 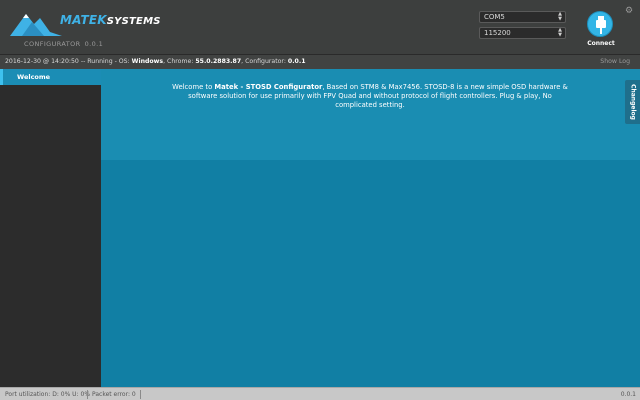 I want to click on packet-error: Packet error: 0, so click(x=114, y=394).